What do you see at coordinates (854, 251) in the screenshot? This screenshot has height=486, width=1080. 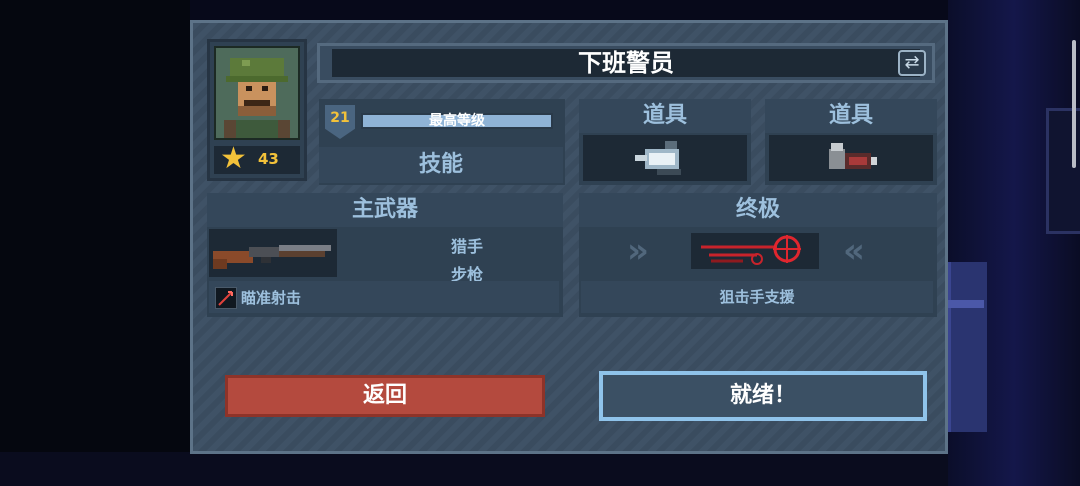 I see `chevron-left-icon: «` at bounding box center [854, 251].